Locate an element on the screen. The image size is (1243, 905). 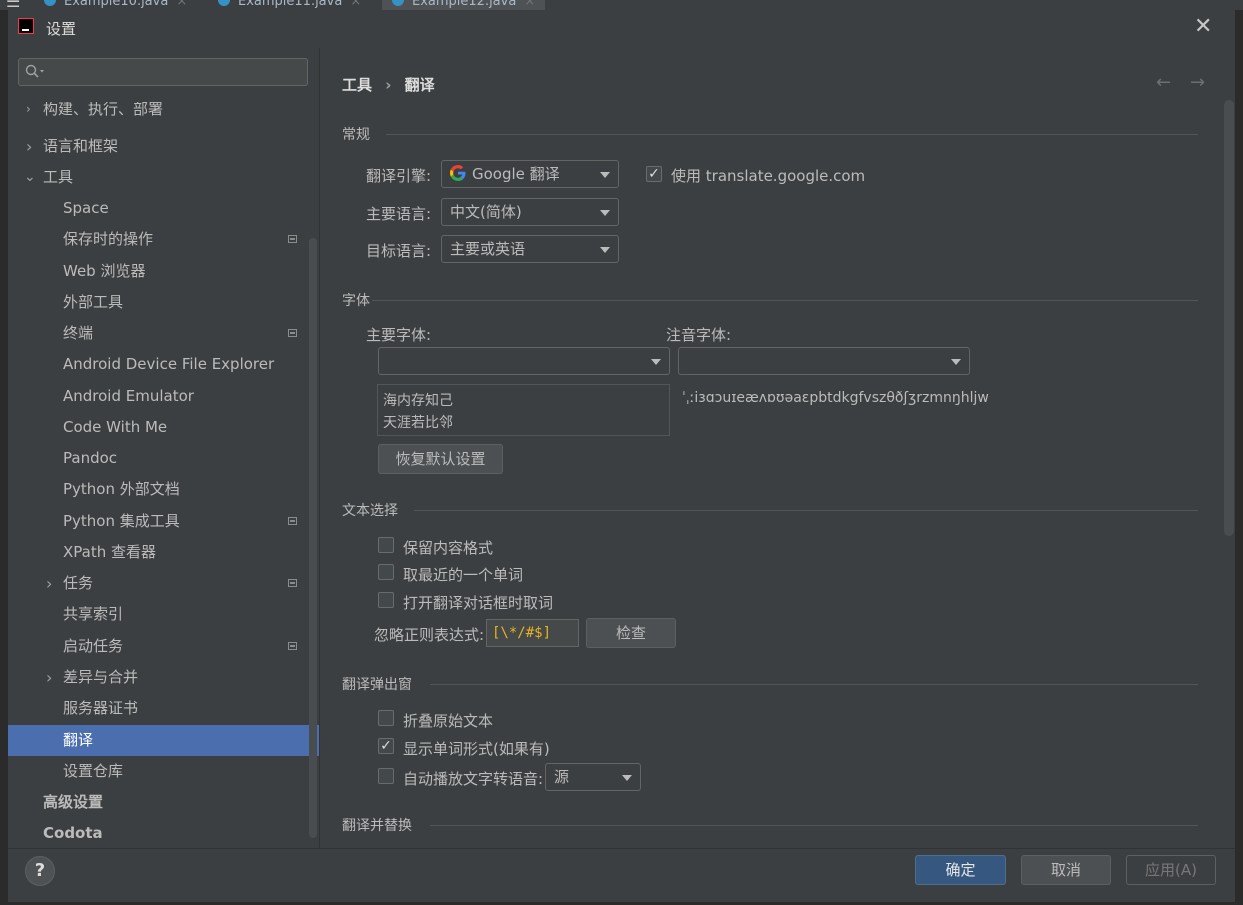
help-button: ? is located at coordinates (40, 871).